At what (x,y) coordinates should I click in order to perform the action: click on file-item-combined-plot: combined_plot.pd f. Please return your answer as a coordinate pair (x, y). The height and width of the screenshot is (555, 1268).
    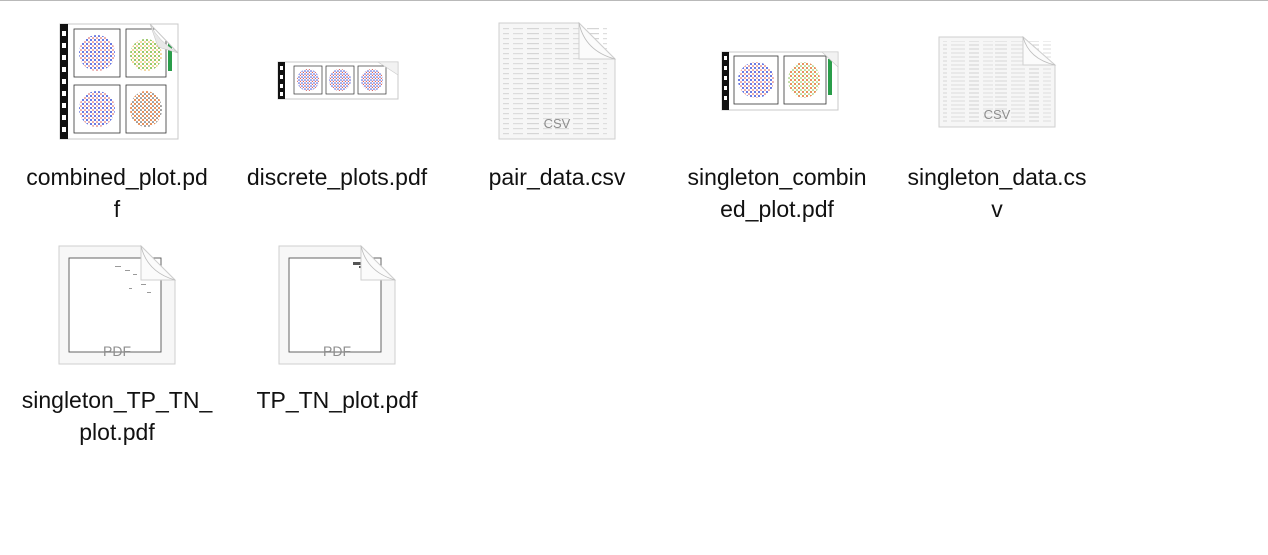
    Looking at the image, I should click on (117, 121).